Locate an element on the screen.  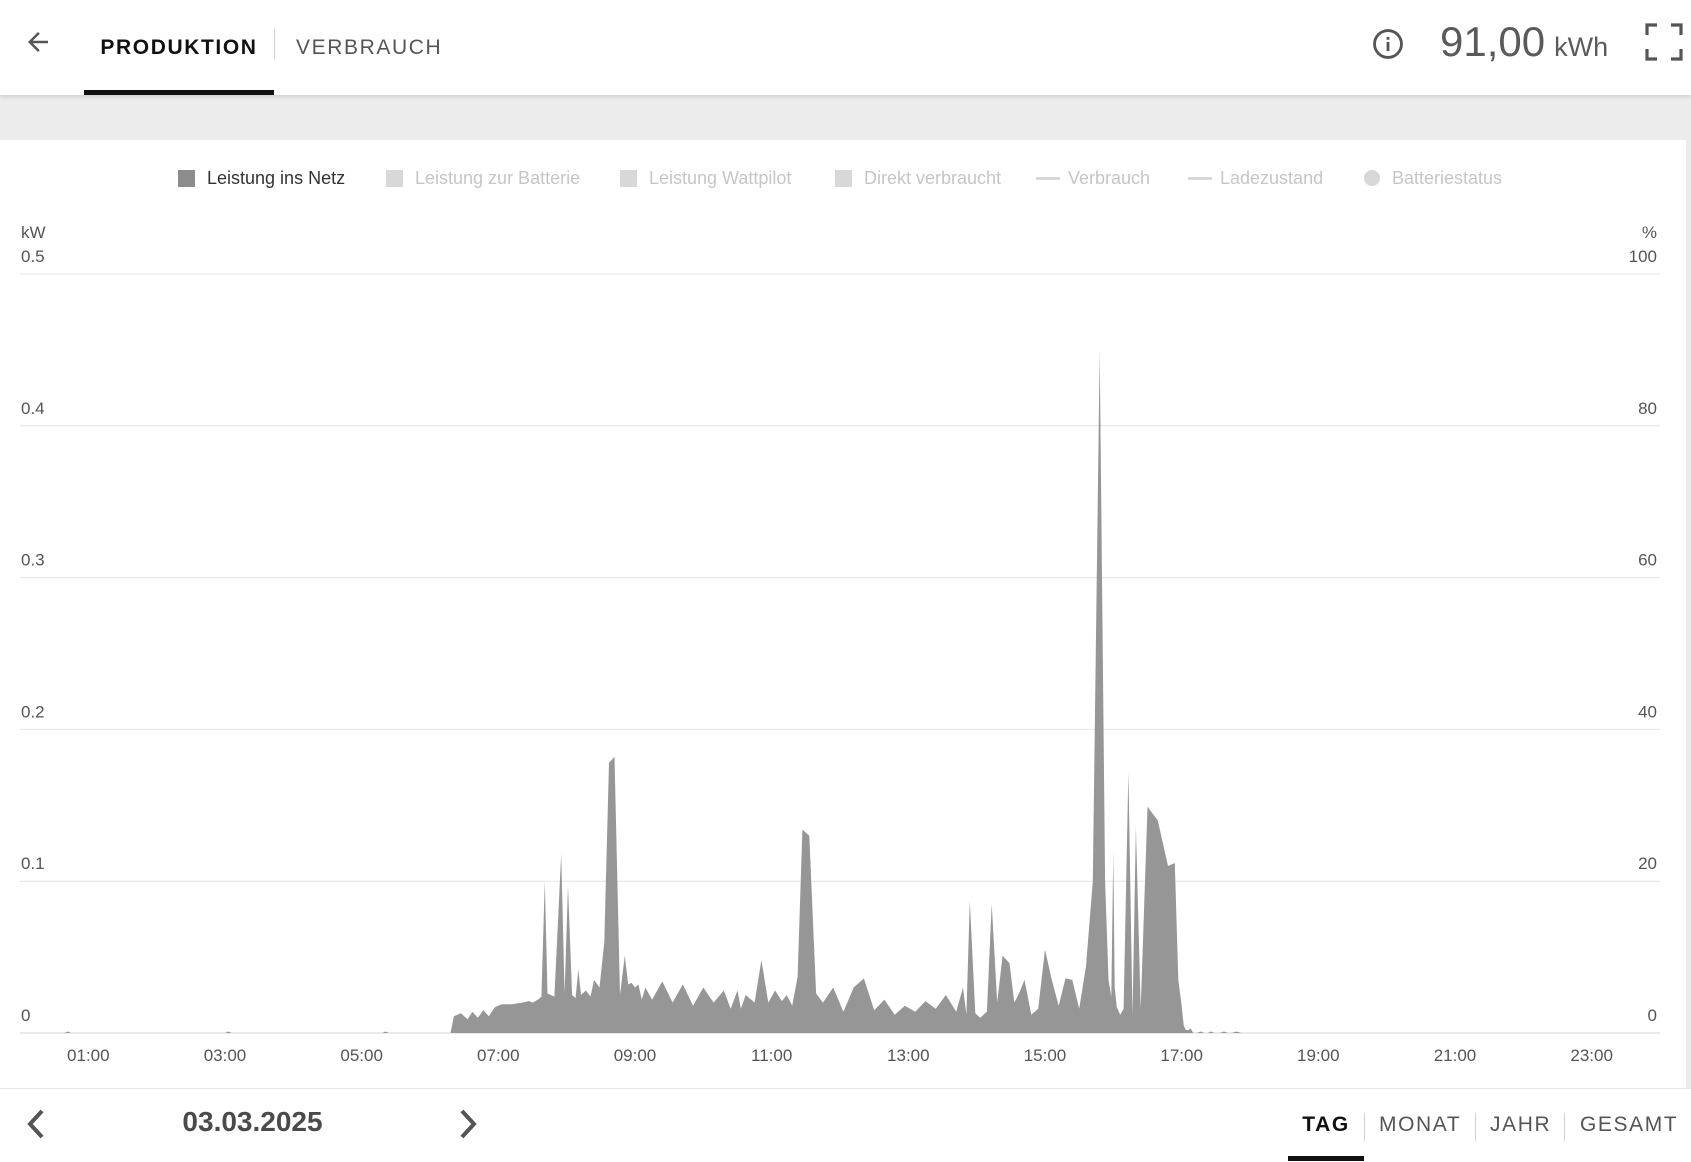
tab-produktion: PRODUKTION is located at coordinates (179, 47).